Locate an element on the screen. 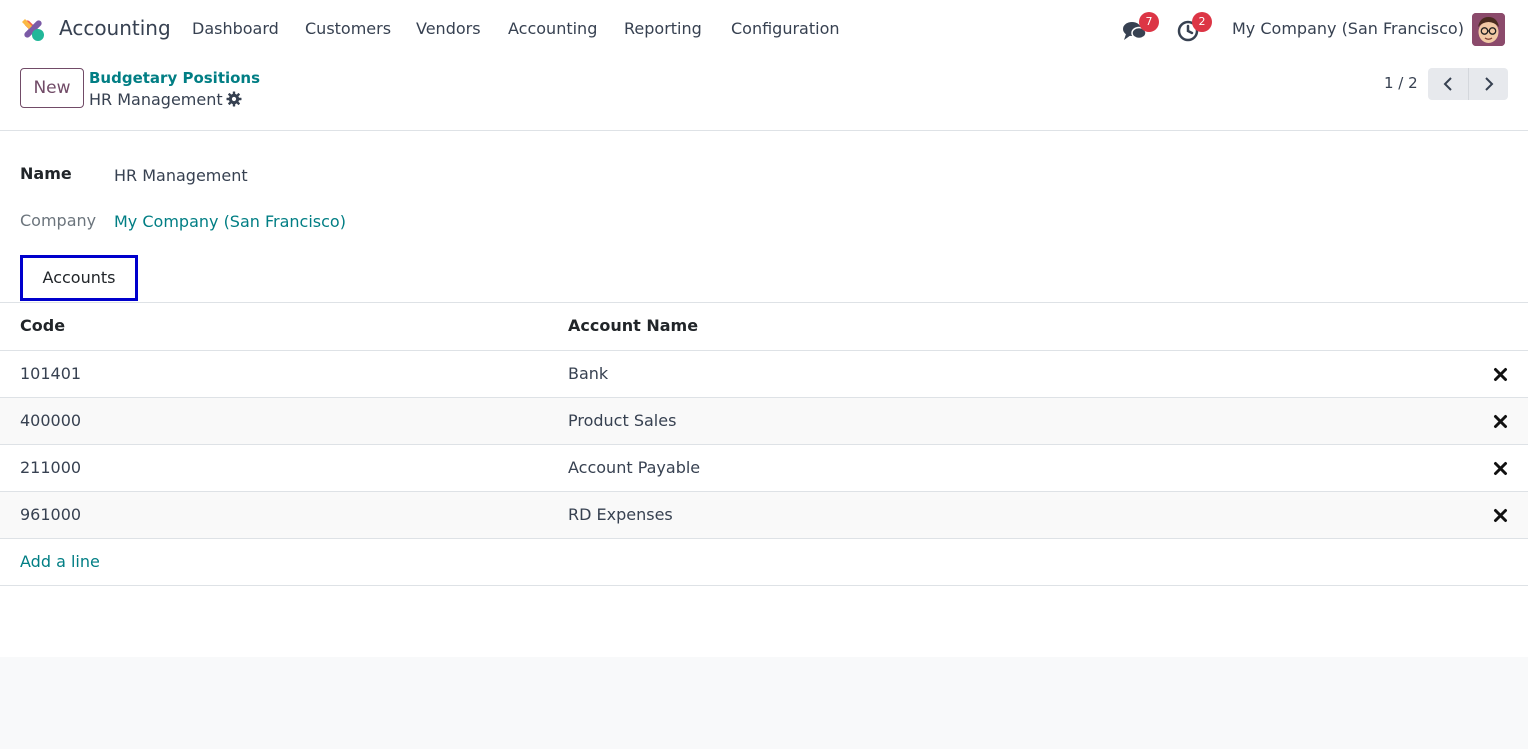  cell-code: 400000 is located at coordinates (51, 420).